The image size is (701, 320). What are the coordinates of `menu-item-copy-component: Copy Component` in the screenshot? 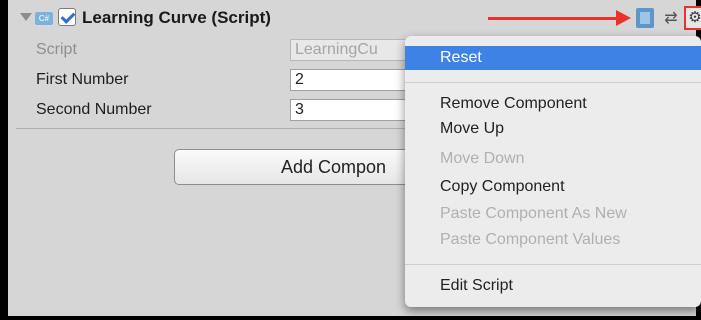 It's located at (553, 187).